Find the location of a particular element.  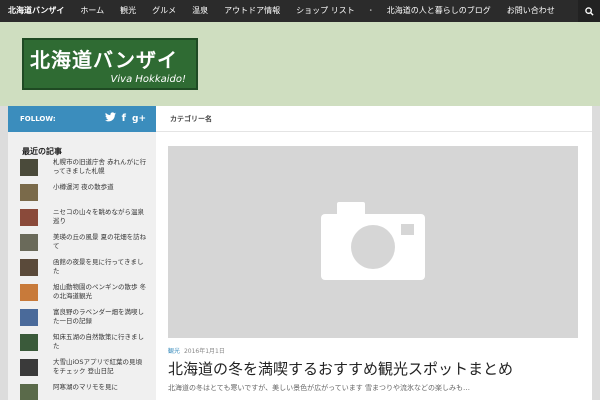

facebook-icon: f is located at coordinates (124, 119).